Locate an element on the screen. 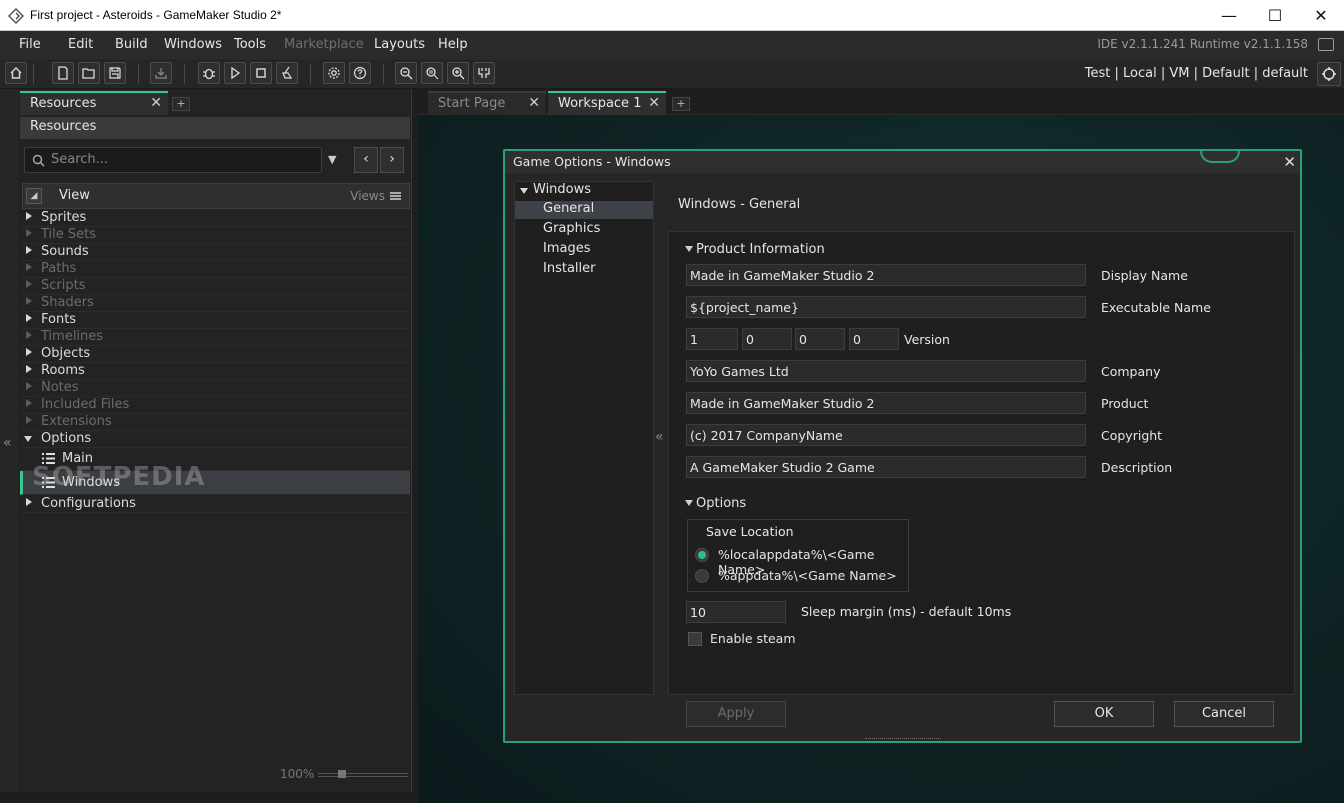 The image size is (1344, 803). description-field is located at coordinates (886, 467).